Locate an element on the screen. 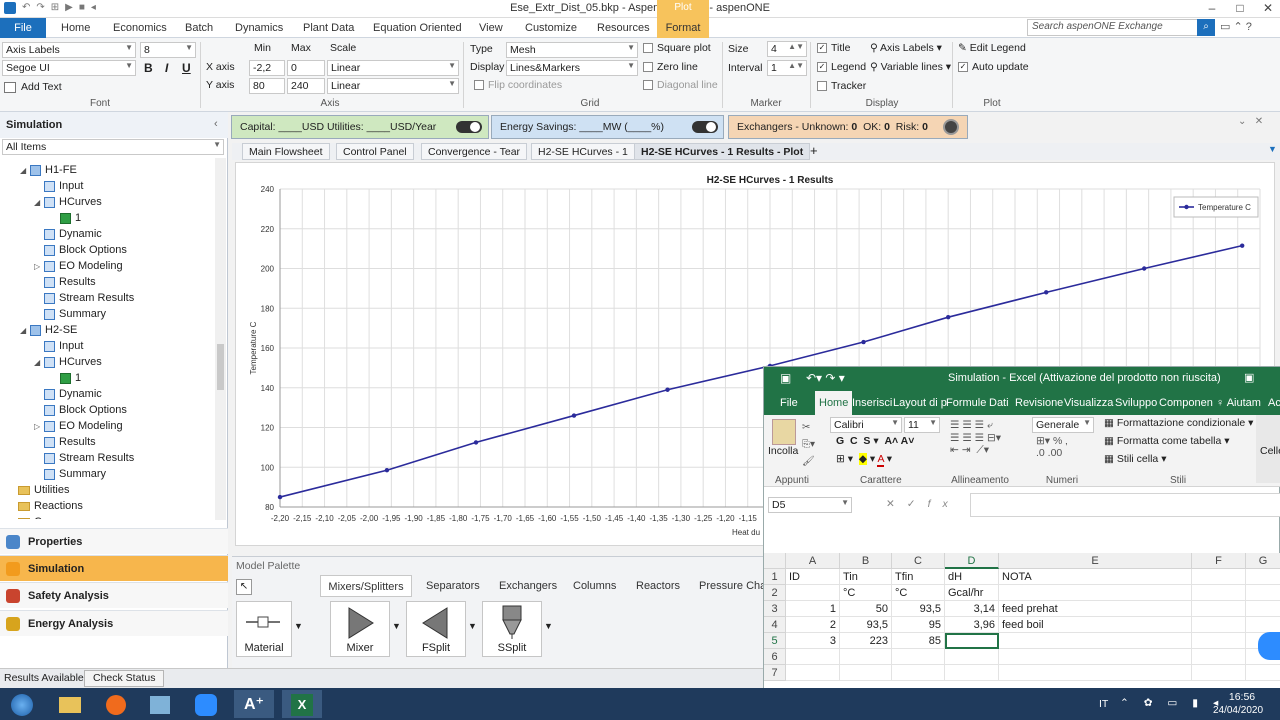 This screenshot has width=1280, height=720. excel-menu-home: Home is located at coordinates (834, 403).